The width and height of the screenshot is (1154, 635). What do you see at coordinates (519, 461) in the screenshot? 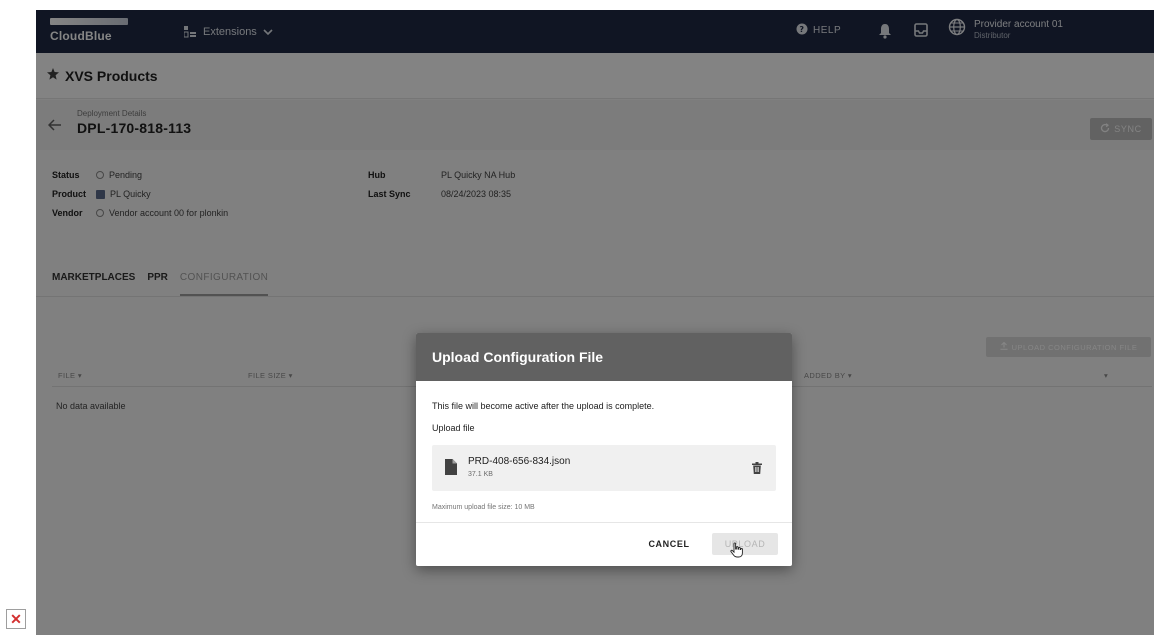
I see `file-name: PRD-408-656-834.json` at bounding box center [519, 461].